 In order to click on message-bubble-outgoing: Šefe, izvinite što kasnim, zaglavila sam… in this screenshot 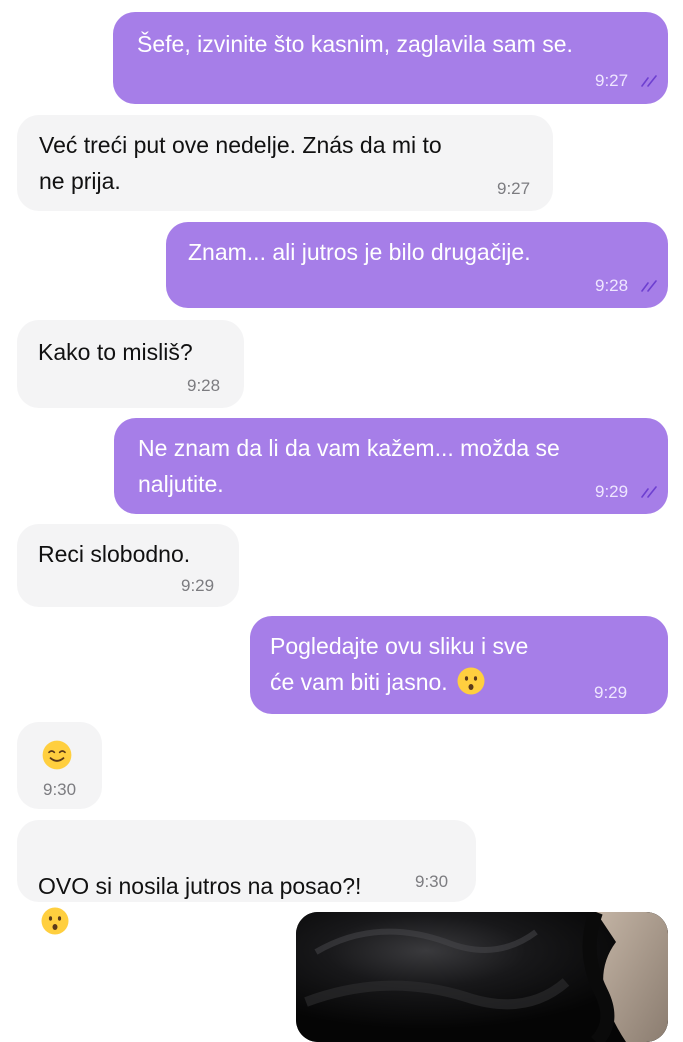, I will do `click(390, 58)`.